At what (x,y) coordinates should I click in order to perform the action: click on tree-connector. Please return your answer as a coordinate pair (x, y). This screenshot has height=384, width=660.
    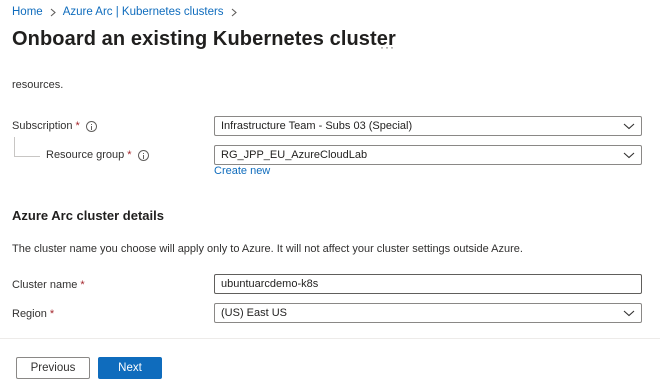
    Looking at the image, I should click on (27, 147).